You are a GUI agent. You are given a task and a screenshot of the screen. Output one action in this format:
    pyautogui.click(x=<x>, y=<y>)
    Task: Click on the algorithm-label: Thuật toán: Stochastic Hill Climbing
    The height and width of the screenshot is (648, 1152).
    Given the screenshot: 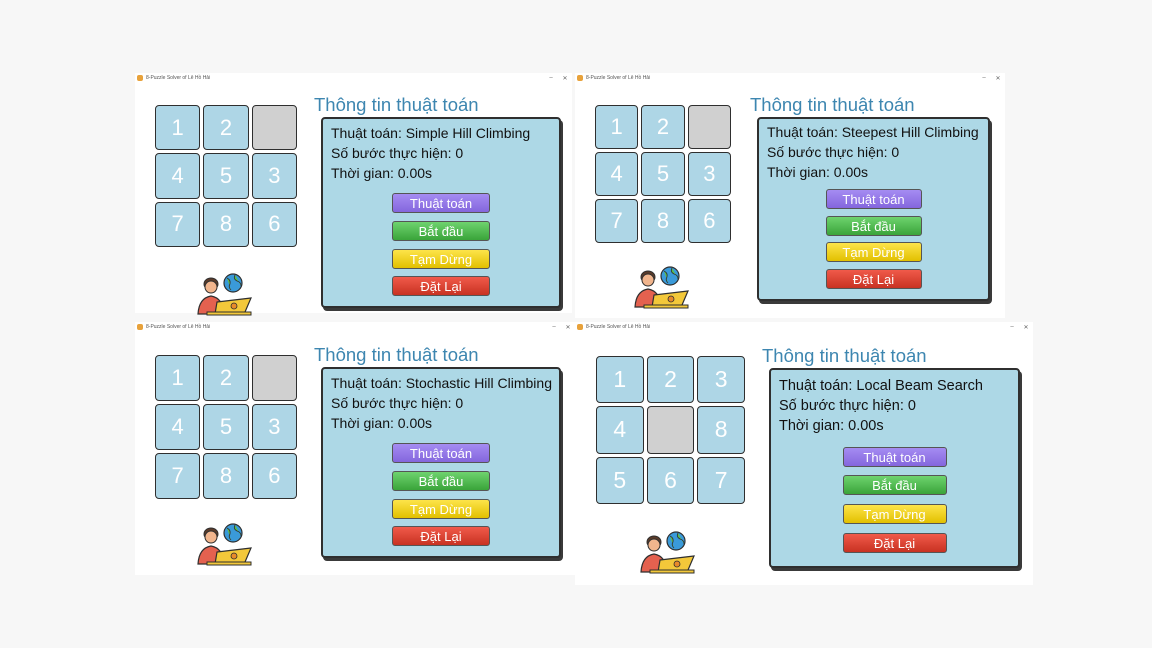 What is the action you would take?
    pyautogui.click(x=441, y=383)
    